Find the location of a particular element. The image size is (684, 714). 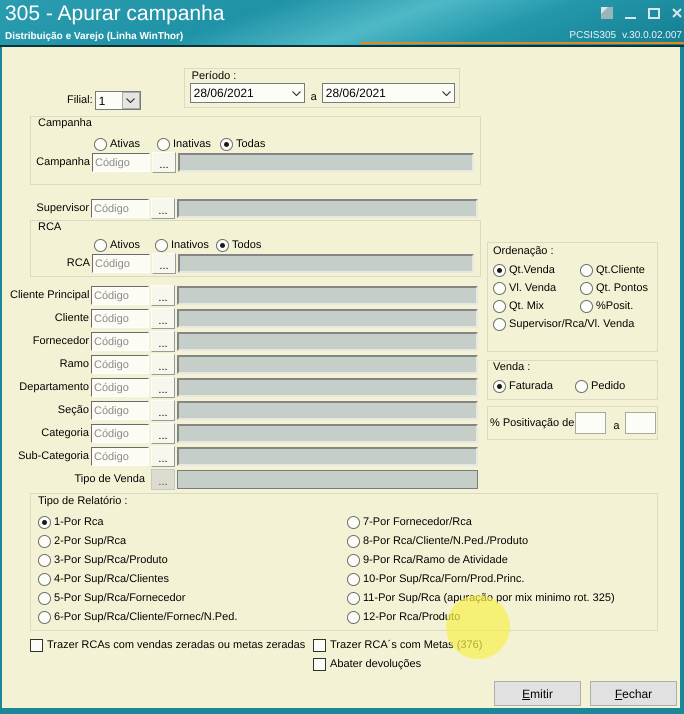

radio-option: Vl. Venda is located at coordinates (524, 288).